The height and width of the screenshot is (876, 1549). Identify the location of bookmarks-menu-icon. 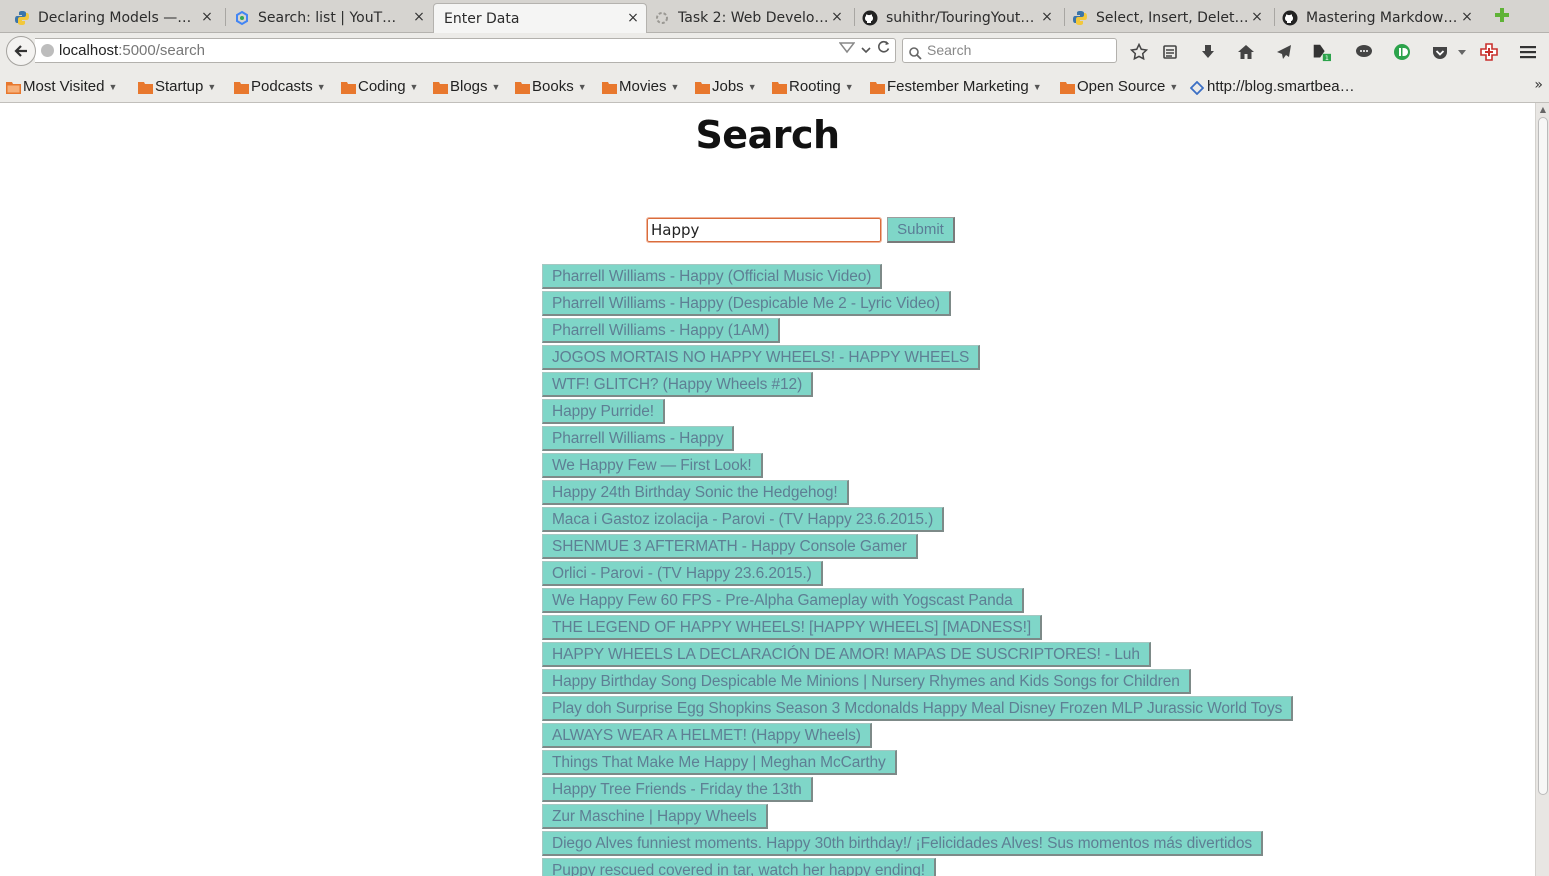
(1170, 52).